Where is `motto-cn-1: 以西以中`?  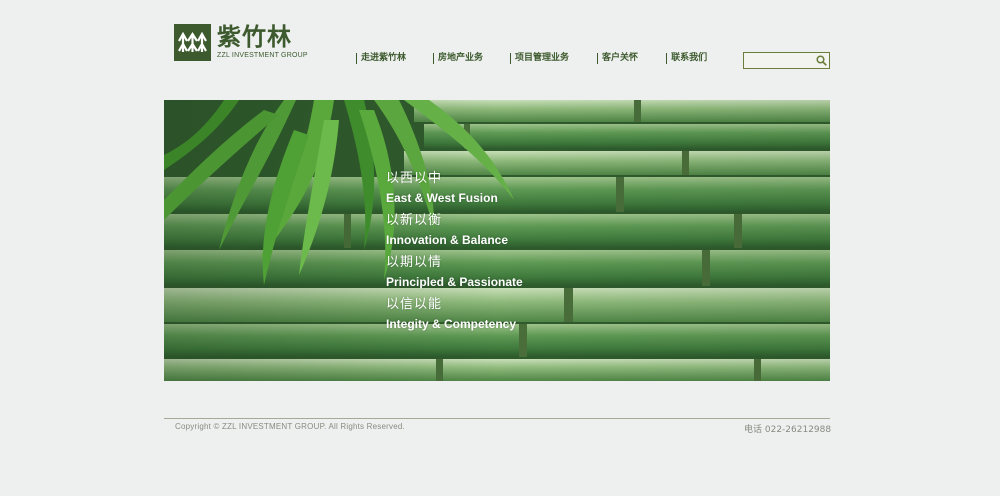 motto-cn-1: 以西以中 is located at coordinates (414, 178).